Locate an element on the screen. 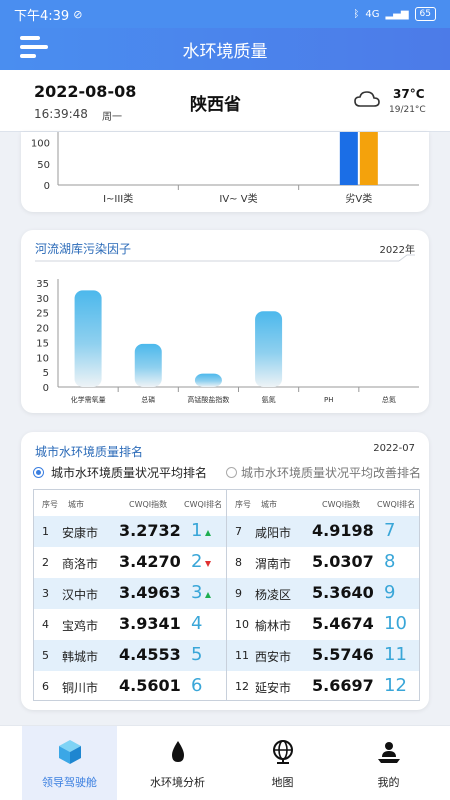 This screenshot has width=450, height=800. temperature: 37°C is located at coordinates (409, 94).